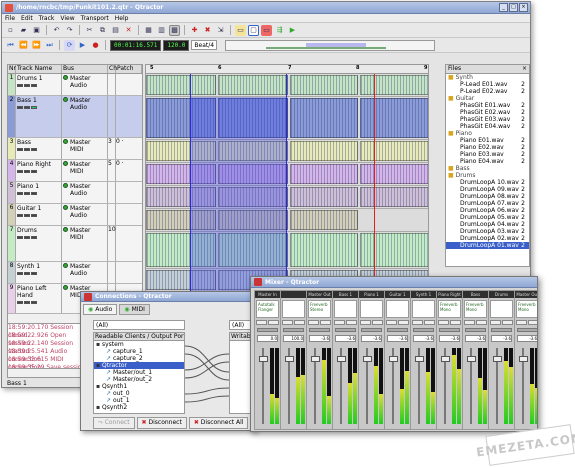 Image resolution: width=575 pixels, height=467 pixels. What do you see at coordinates (487, 196) in the screenshot?
I see `file-item: DrumLoopA 08.wav 2` at bounding box center [487, 196].